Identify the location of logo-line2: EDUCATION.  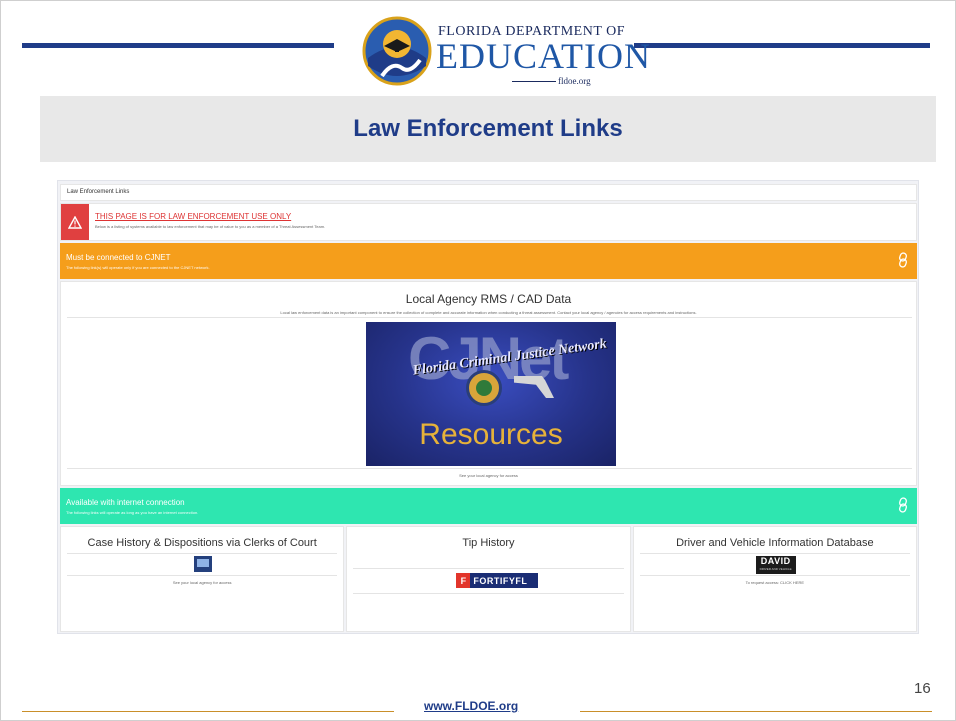
(543, 56).